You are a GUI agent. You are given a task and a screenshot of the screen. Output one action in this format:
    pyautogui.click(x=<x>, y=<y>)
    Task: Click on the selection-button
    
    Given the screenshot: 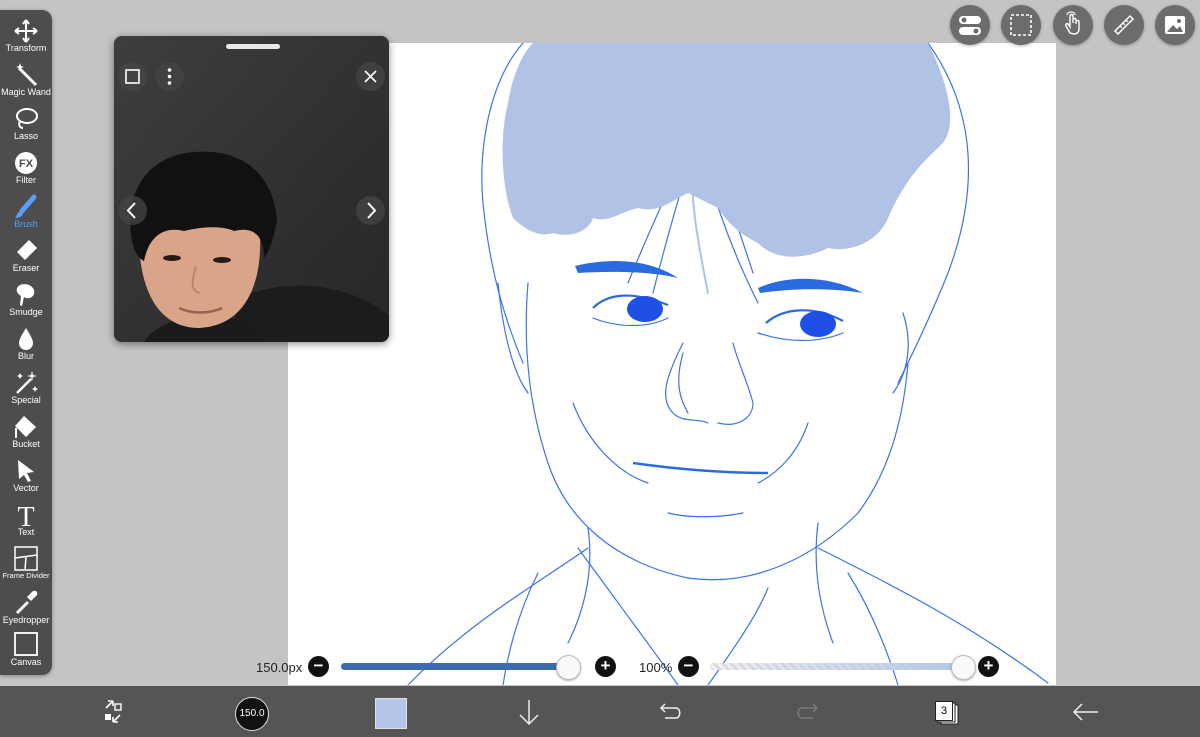 What is the action you would take?
    pyautogui.click(x=1021, y=25)
    